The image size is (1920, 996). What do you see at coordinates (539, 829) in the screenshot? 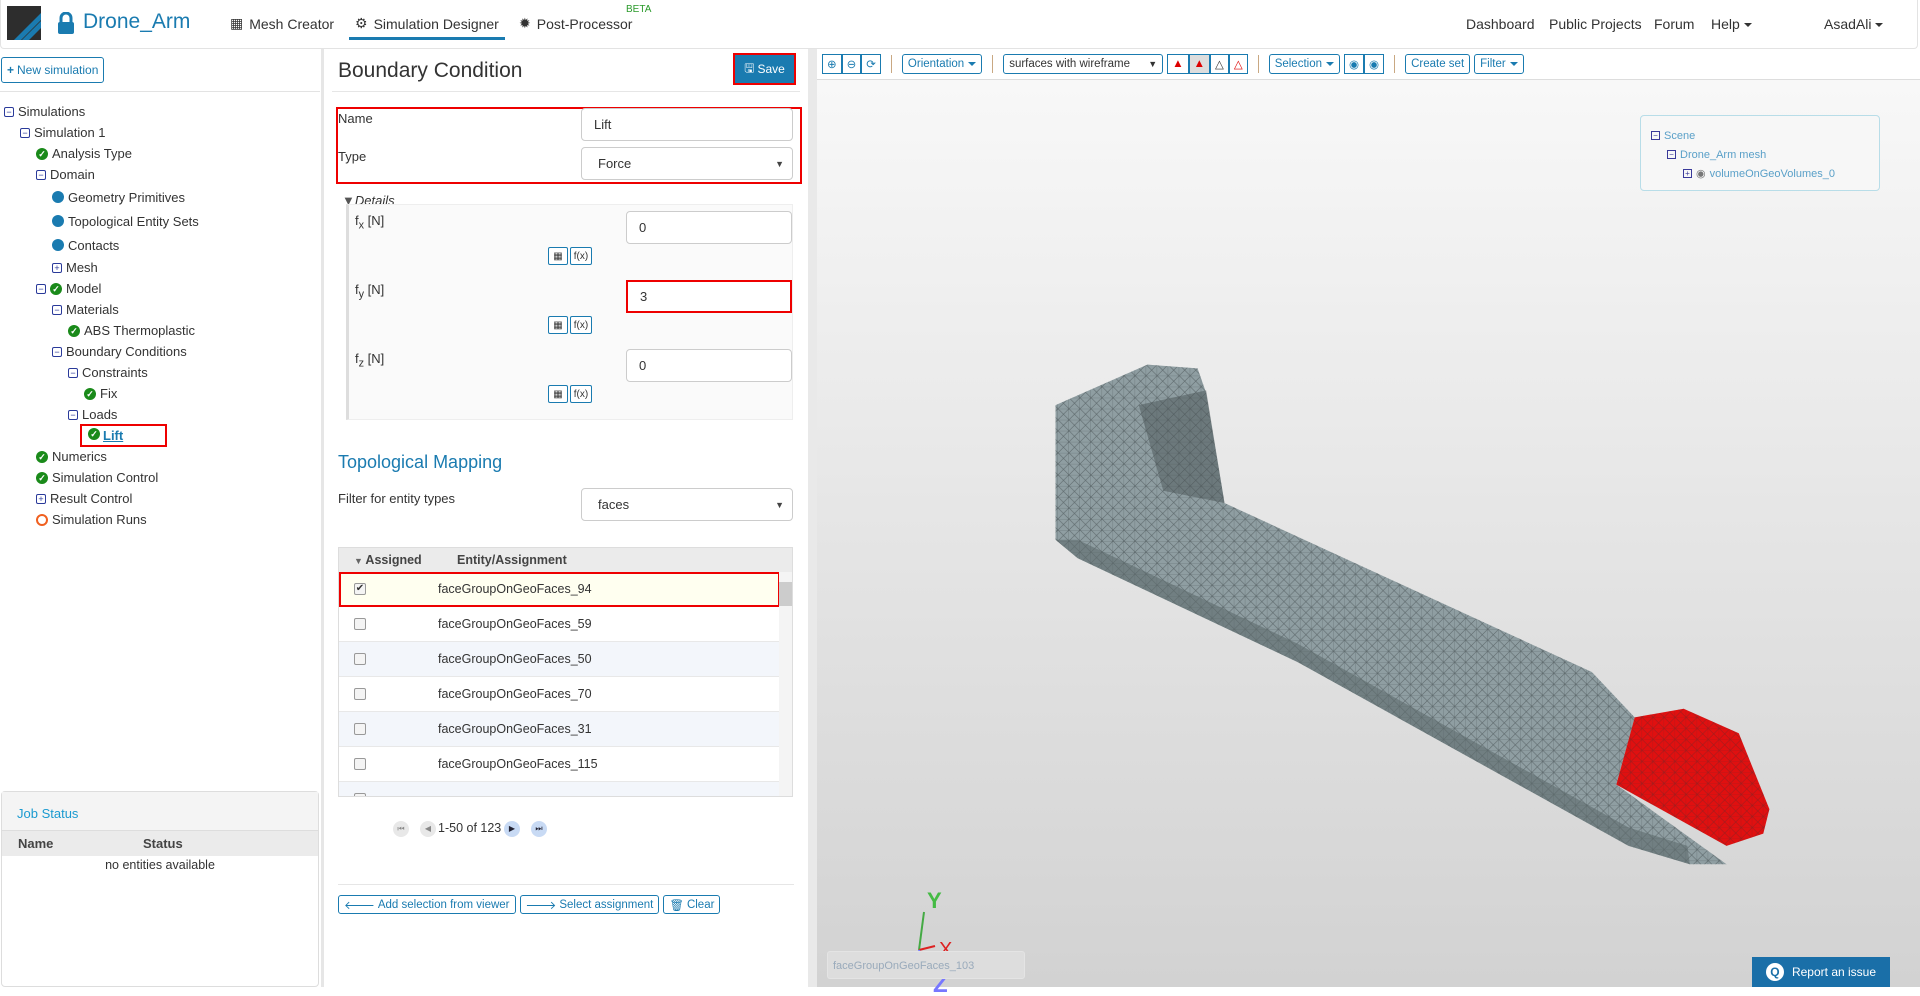
I see `last-page-button: ⏭` at bounding box center [539, 829].